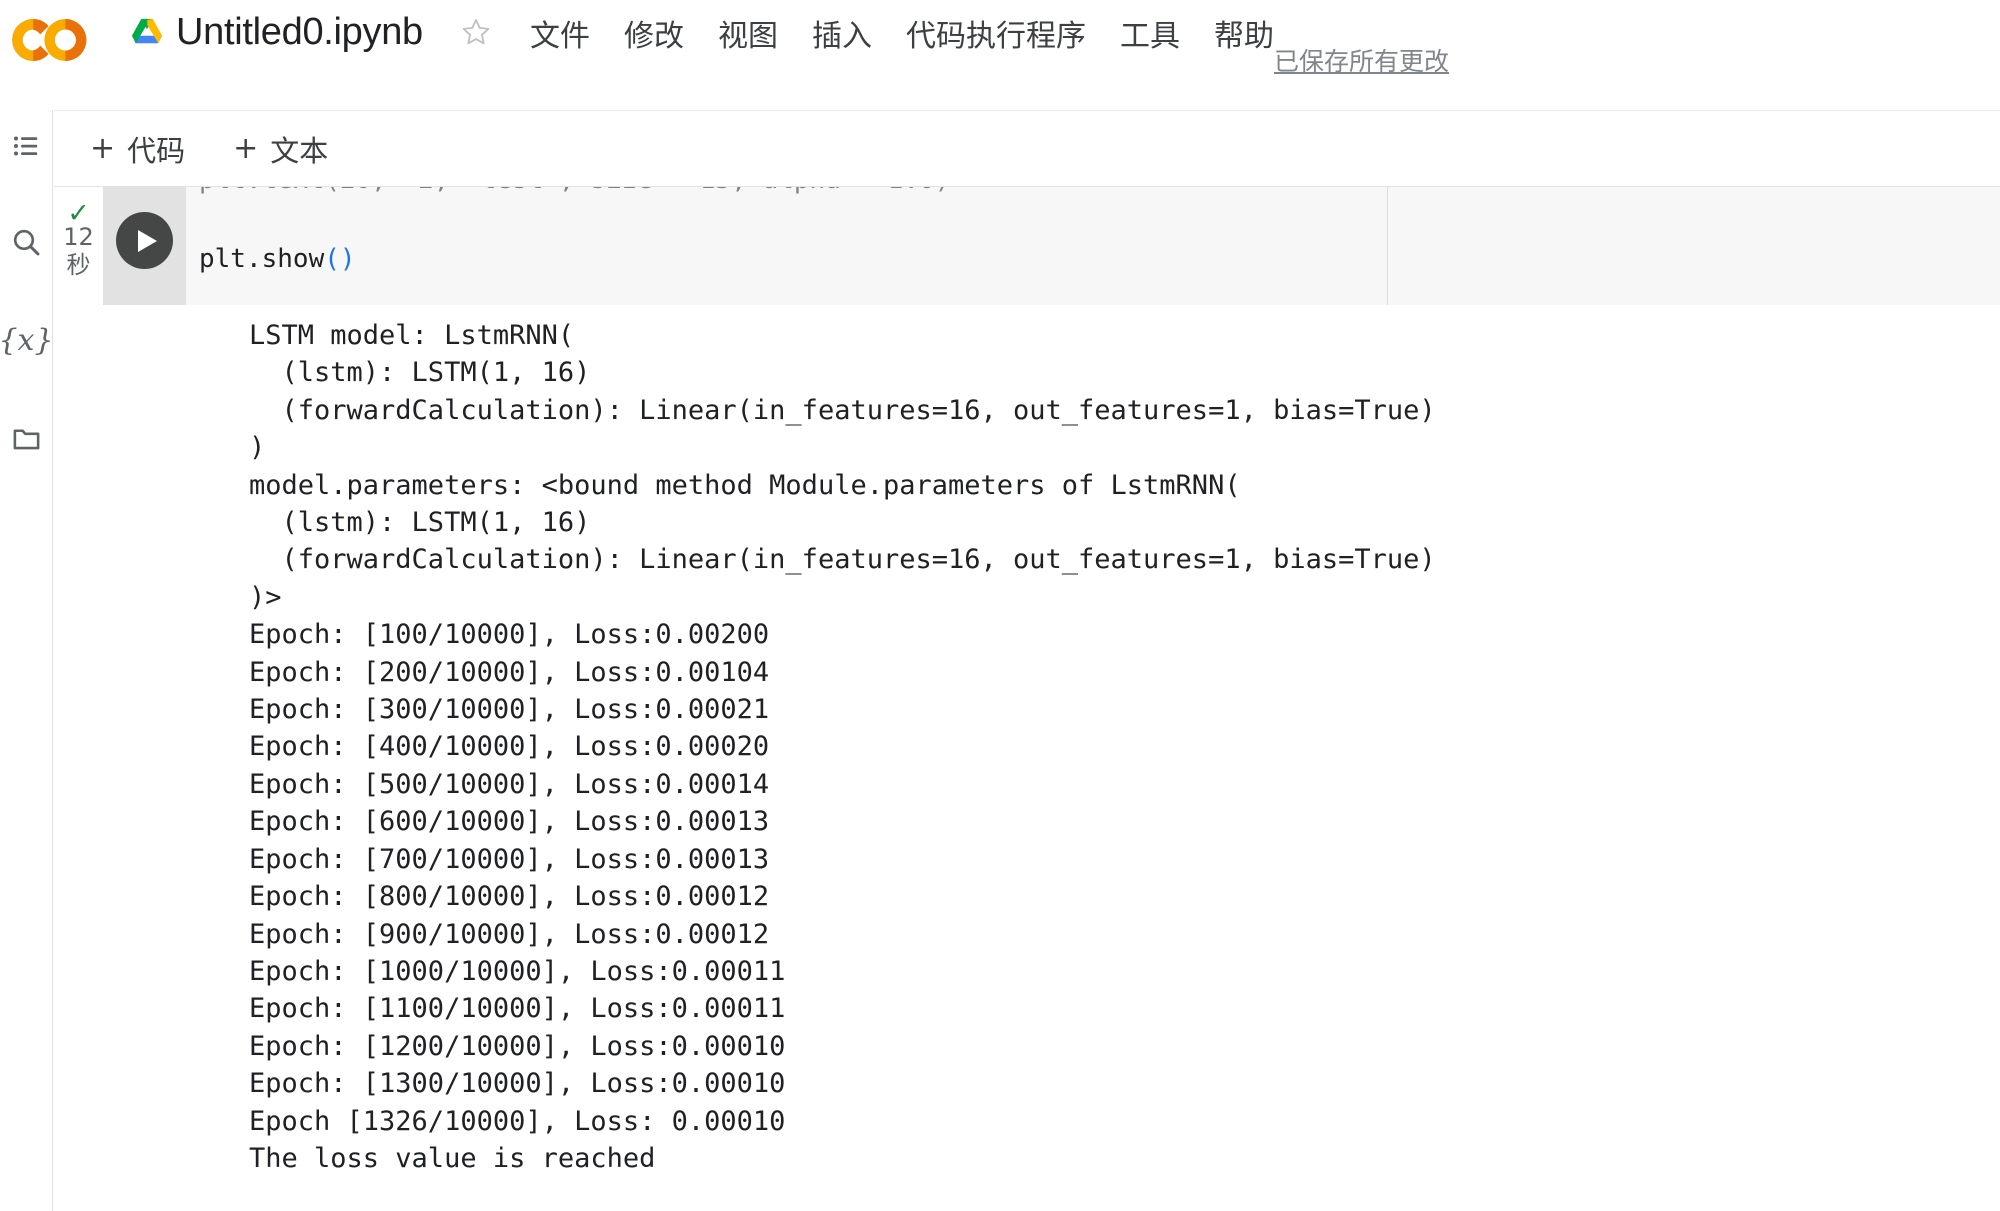 This screenshot has width=2000, height=1211. Describe the element at coordinates (842, 33) in the screenshot. I see `menu-item-insert: 插入` at that location.